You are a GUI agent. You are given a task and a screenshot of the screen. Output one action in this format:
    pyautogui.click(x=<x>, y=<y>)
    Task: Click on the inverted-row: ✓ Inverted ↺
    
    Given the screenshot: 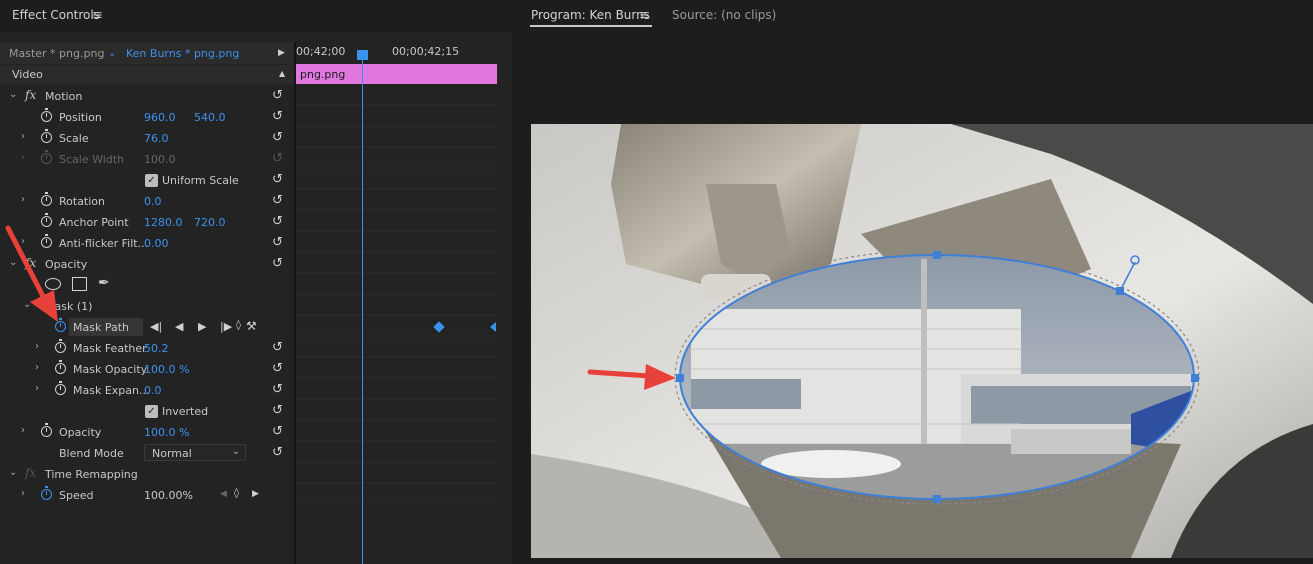 What is the action you would take?
    pyautogui.click(x=147, y=411)
    